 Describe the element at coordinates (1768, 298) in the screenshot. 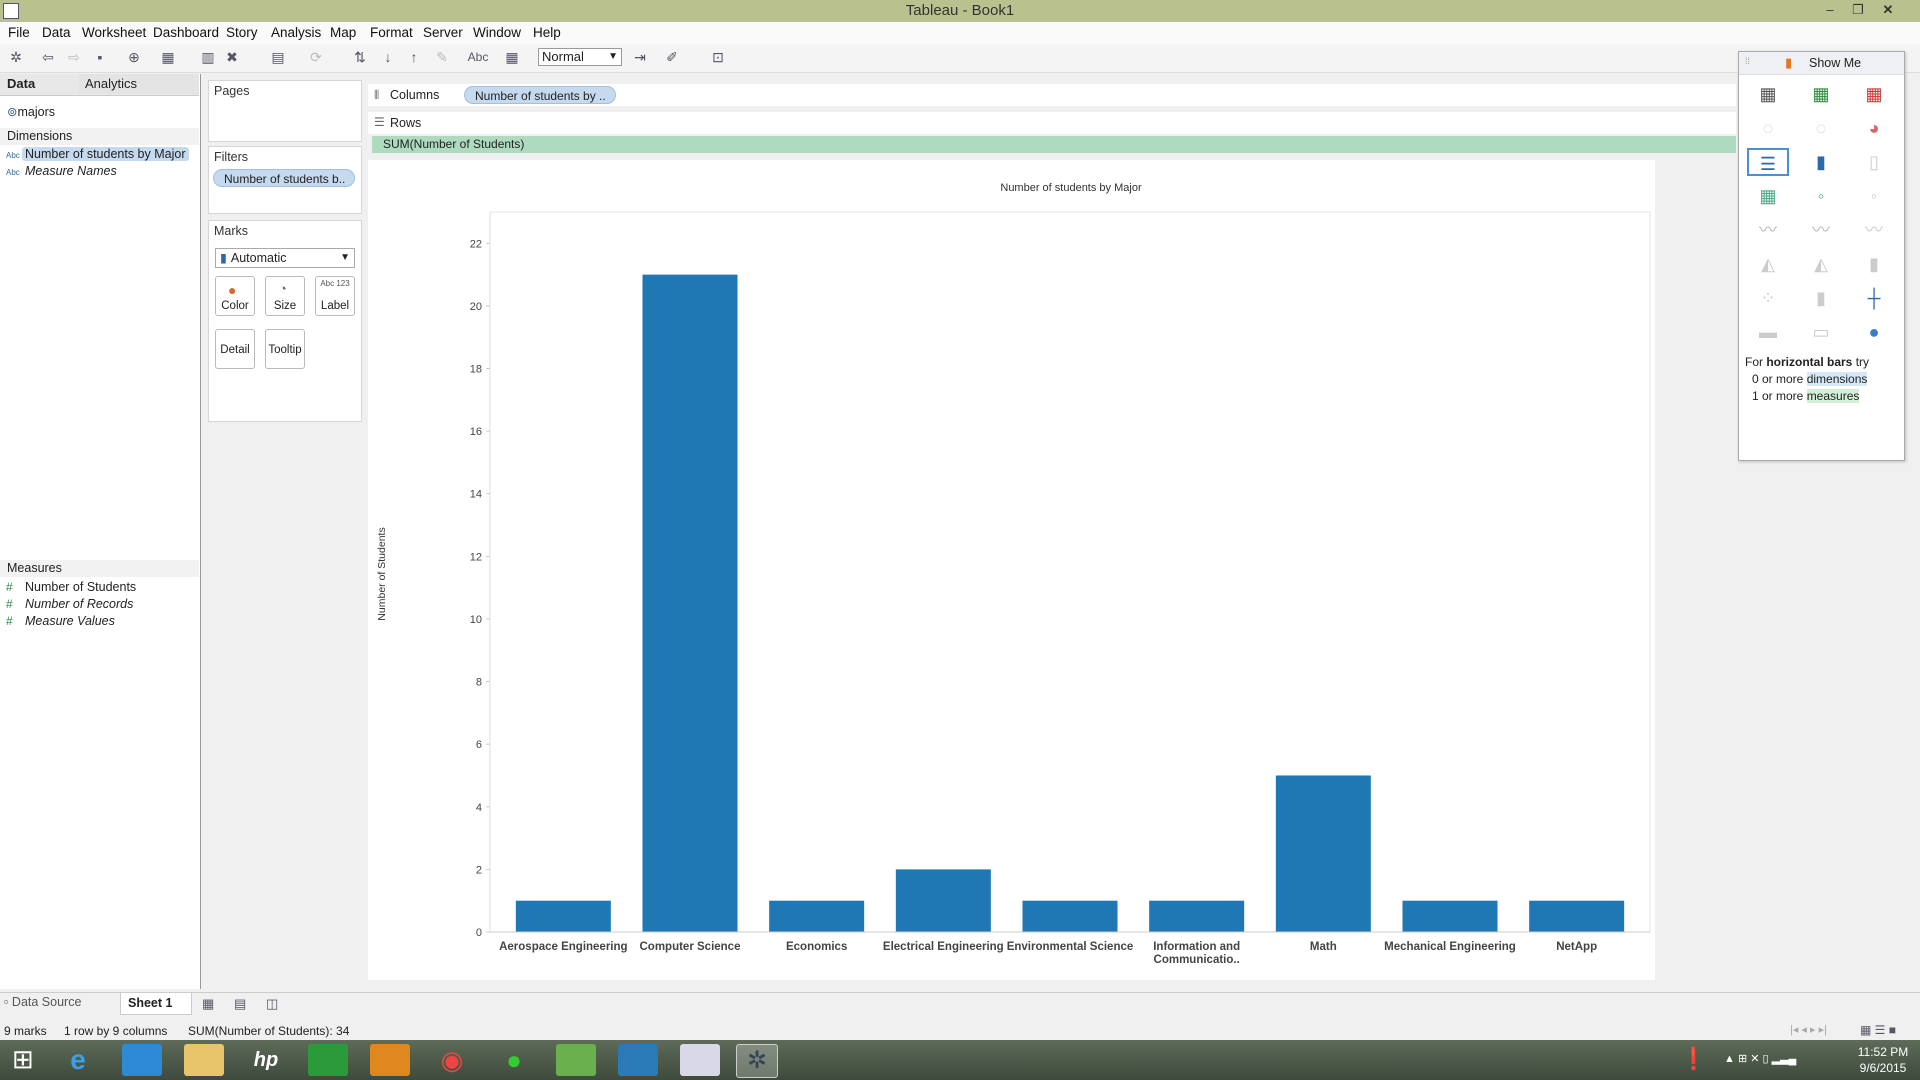

I see `scatter-plot-icon: ⁘` at that location.